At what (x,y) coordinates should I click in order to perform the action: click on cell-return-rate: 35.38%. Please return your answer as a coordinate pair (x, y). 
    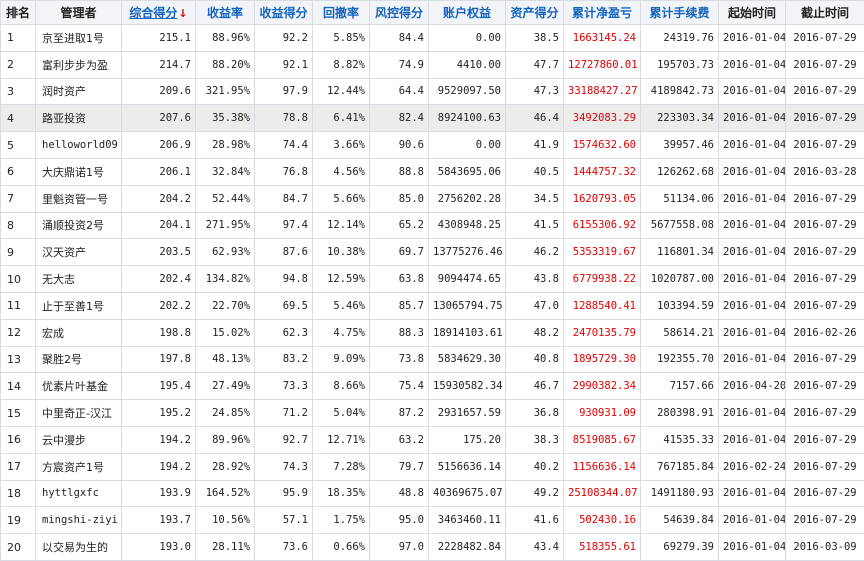
    Looking at the image, I should click on (225, 118).